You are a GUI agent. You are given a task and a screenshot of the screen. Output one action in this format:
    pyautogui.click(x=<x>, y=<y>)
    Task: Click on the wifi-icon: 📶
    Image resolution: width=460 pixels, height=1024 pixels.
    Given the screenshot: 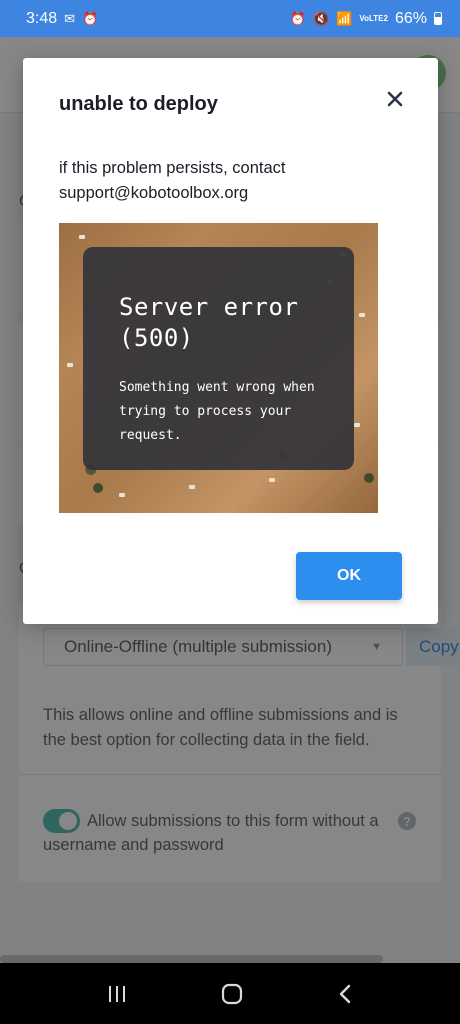 What is the action you would take?
    pyautogui.click(x=344, y=18)
    